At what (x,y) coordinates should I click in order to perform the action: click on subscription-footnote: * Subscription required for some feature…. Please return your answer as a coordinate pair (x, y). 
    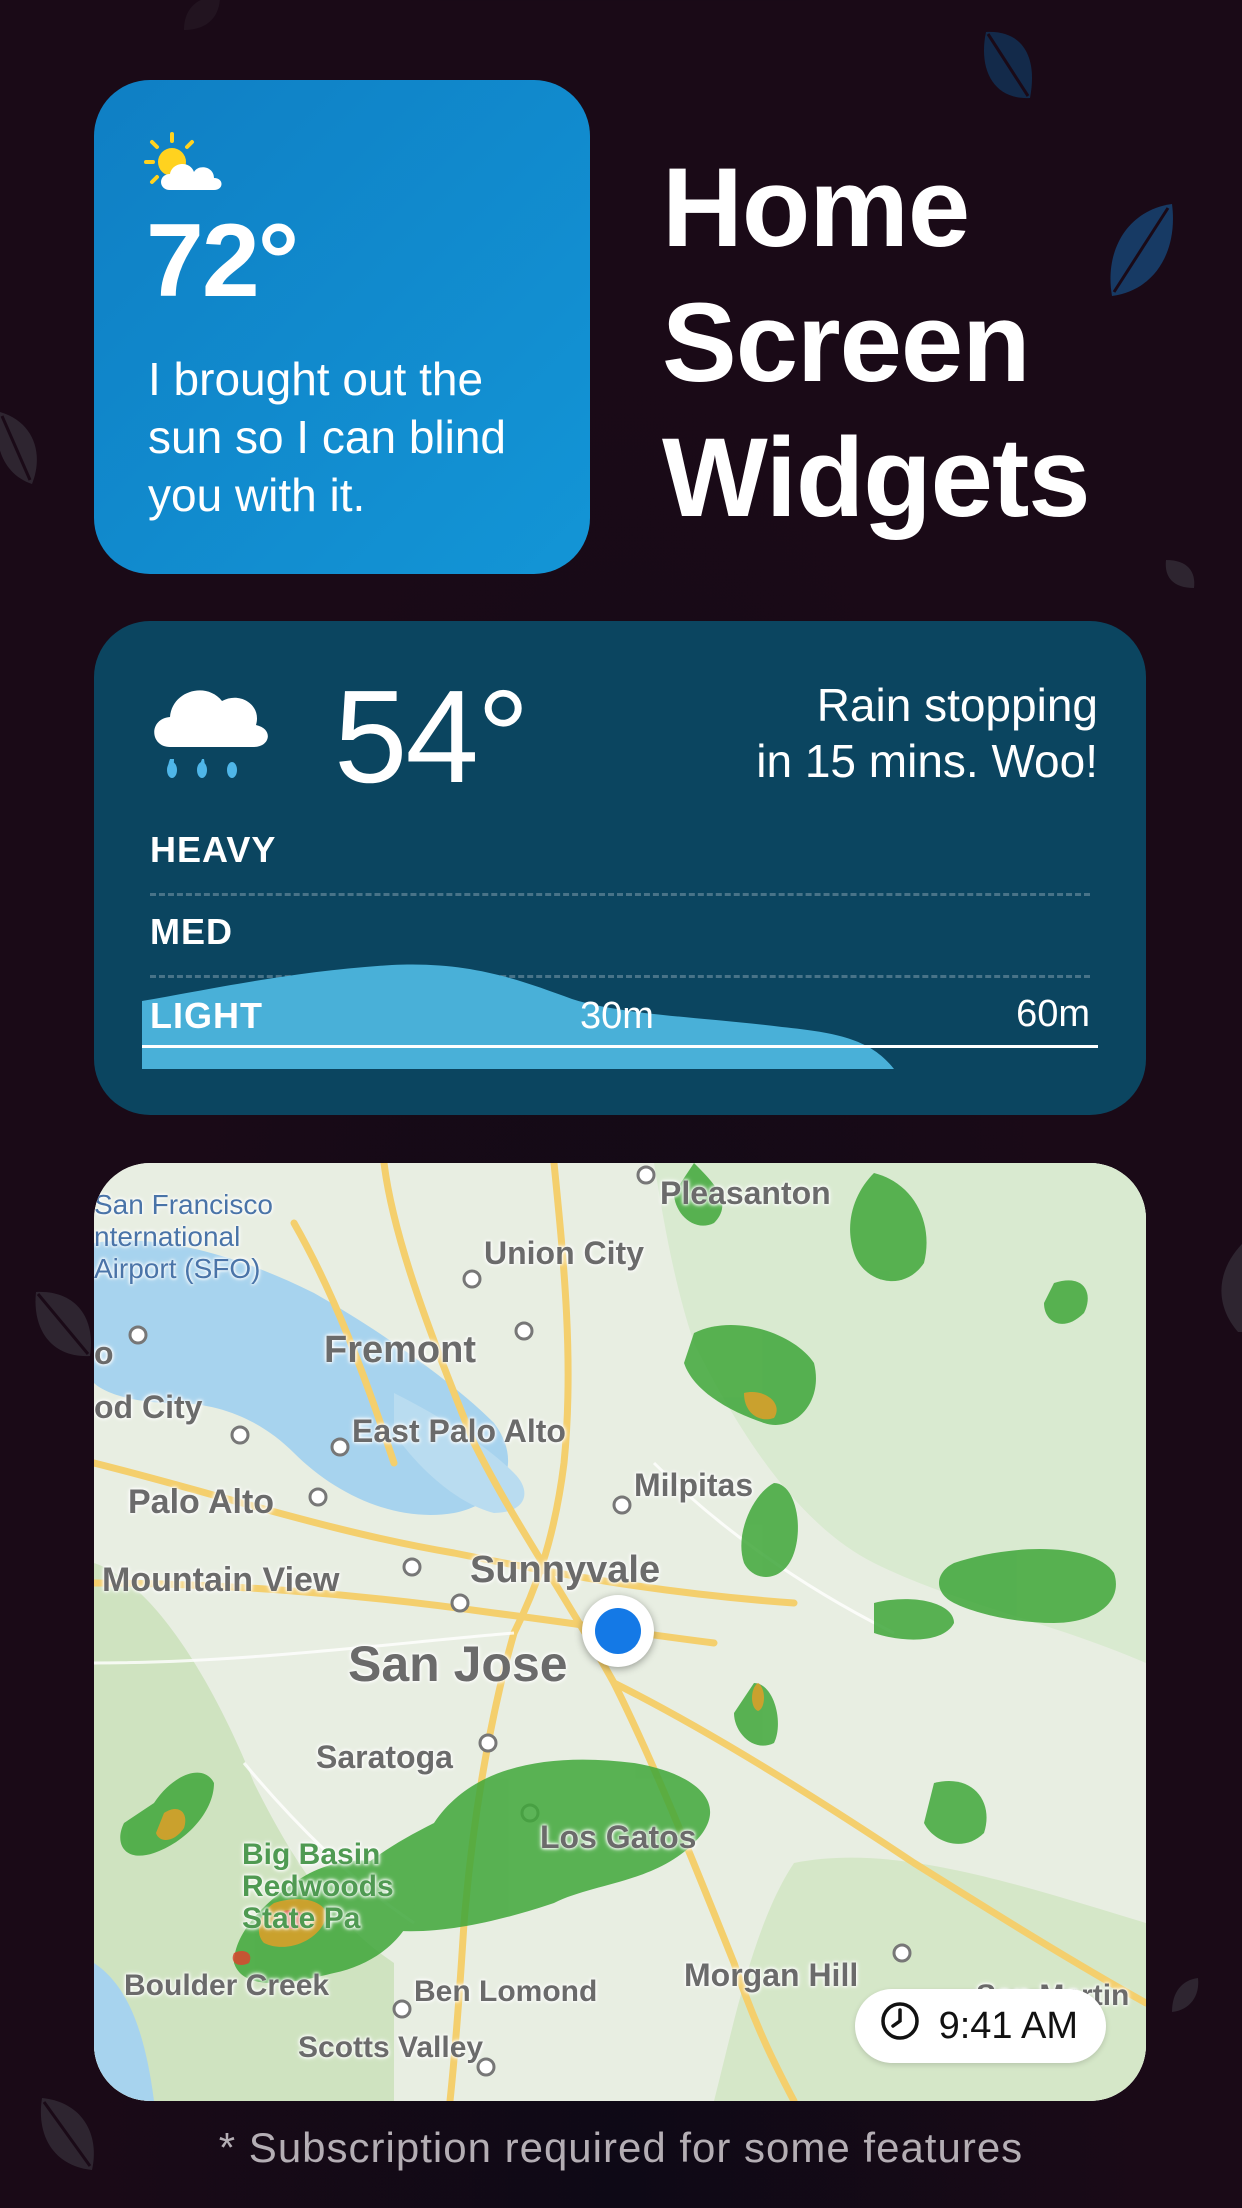
    Looking at the image, I should click on (621, 2147).